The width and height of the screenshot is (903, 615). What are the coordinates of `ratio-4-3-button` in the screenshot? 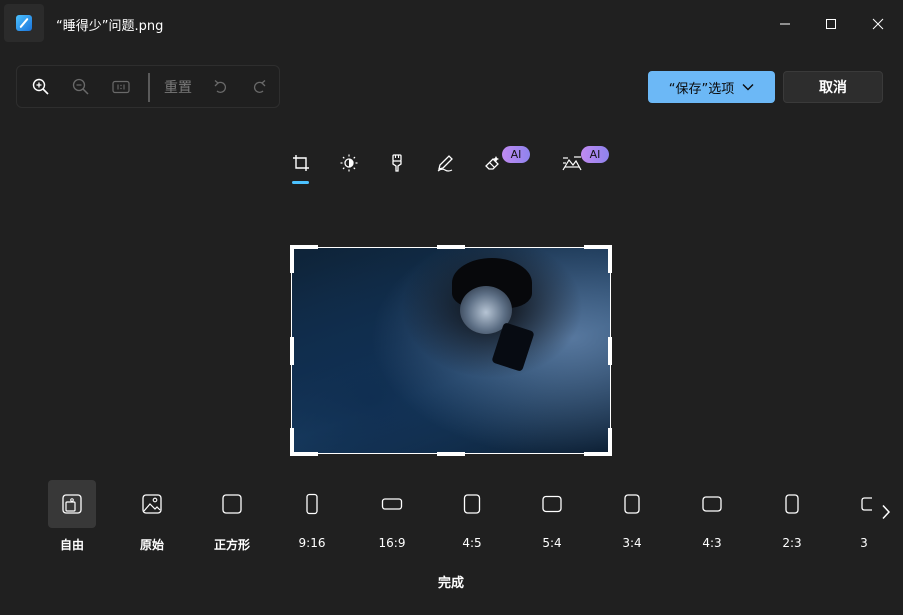 It's located at (712, 504).